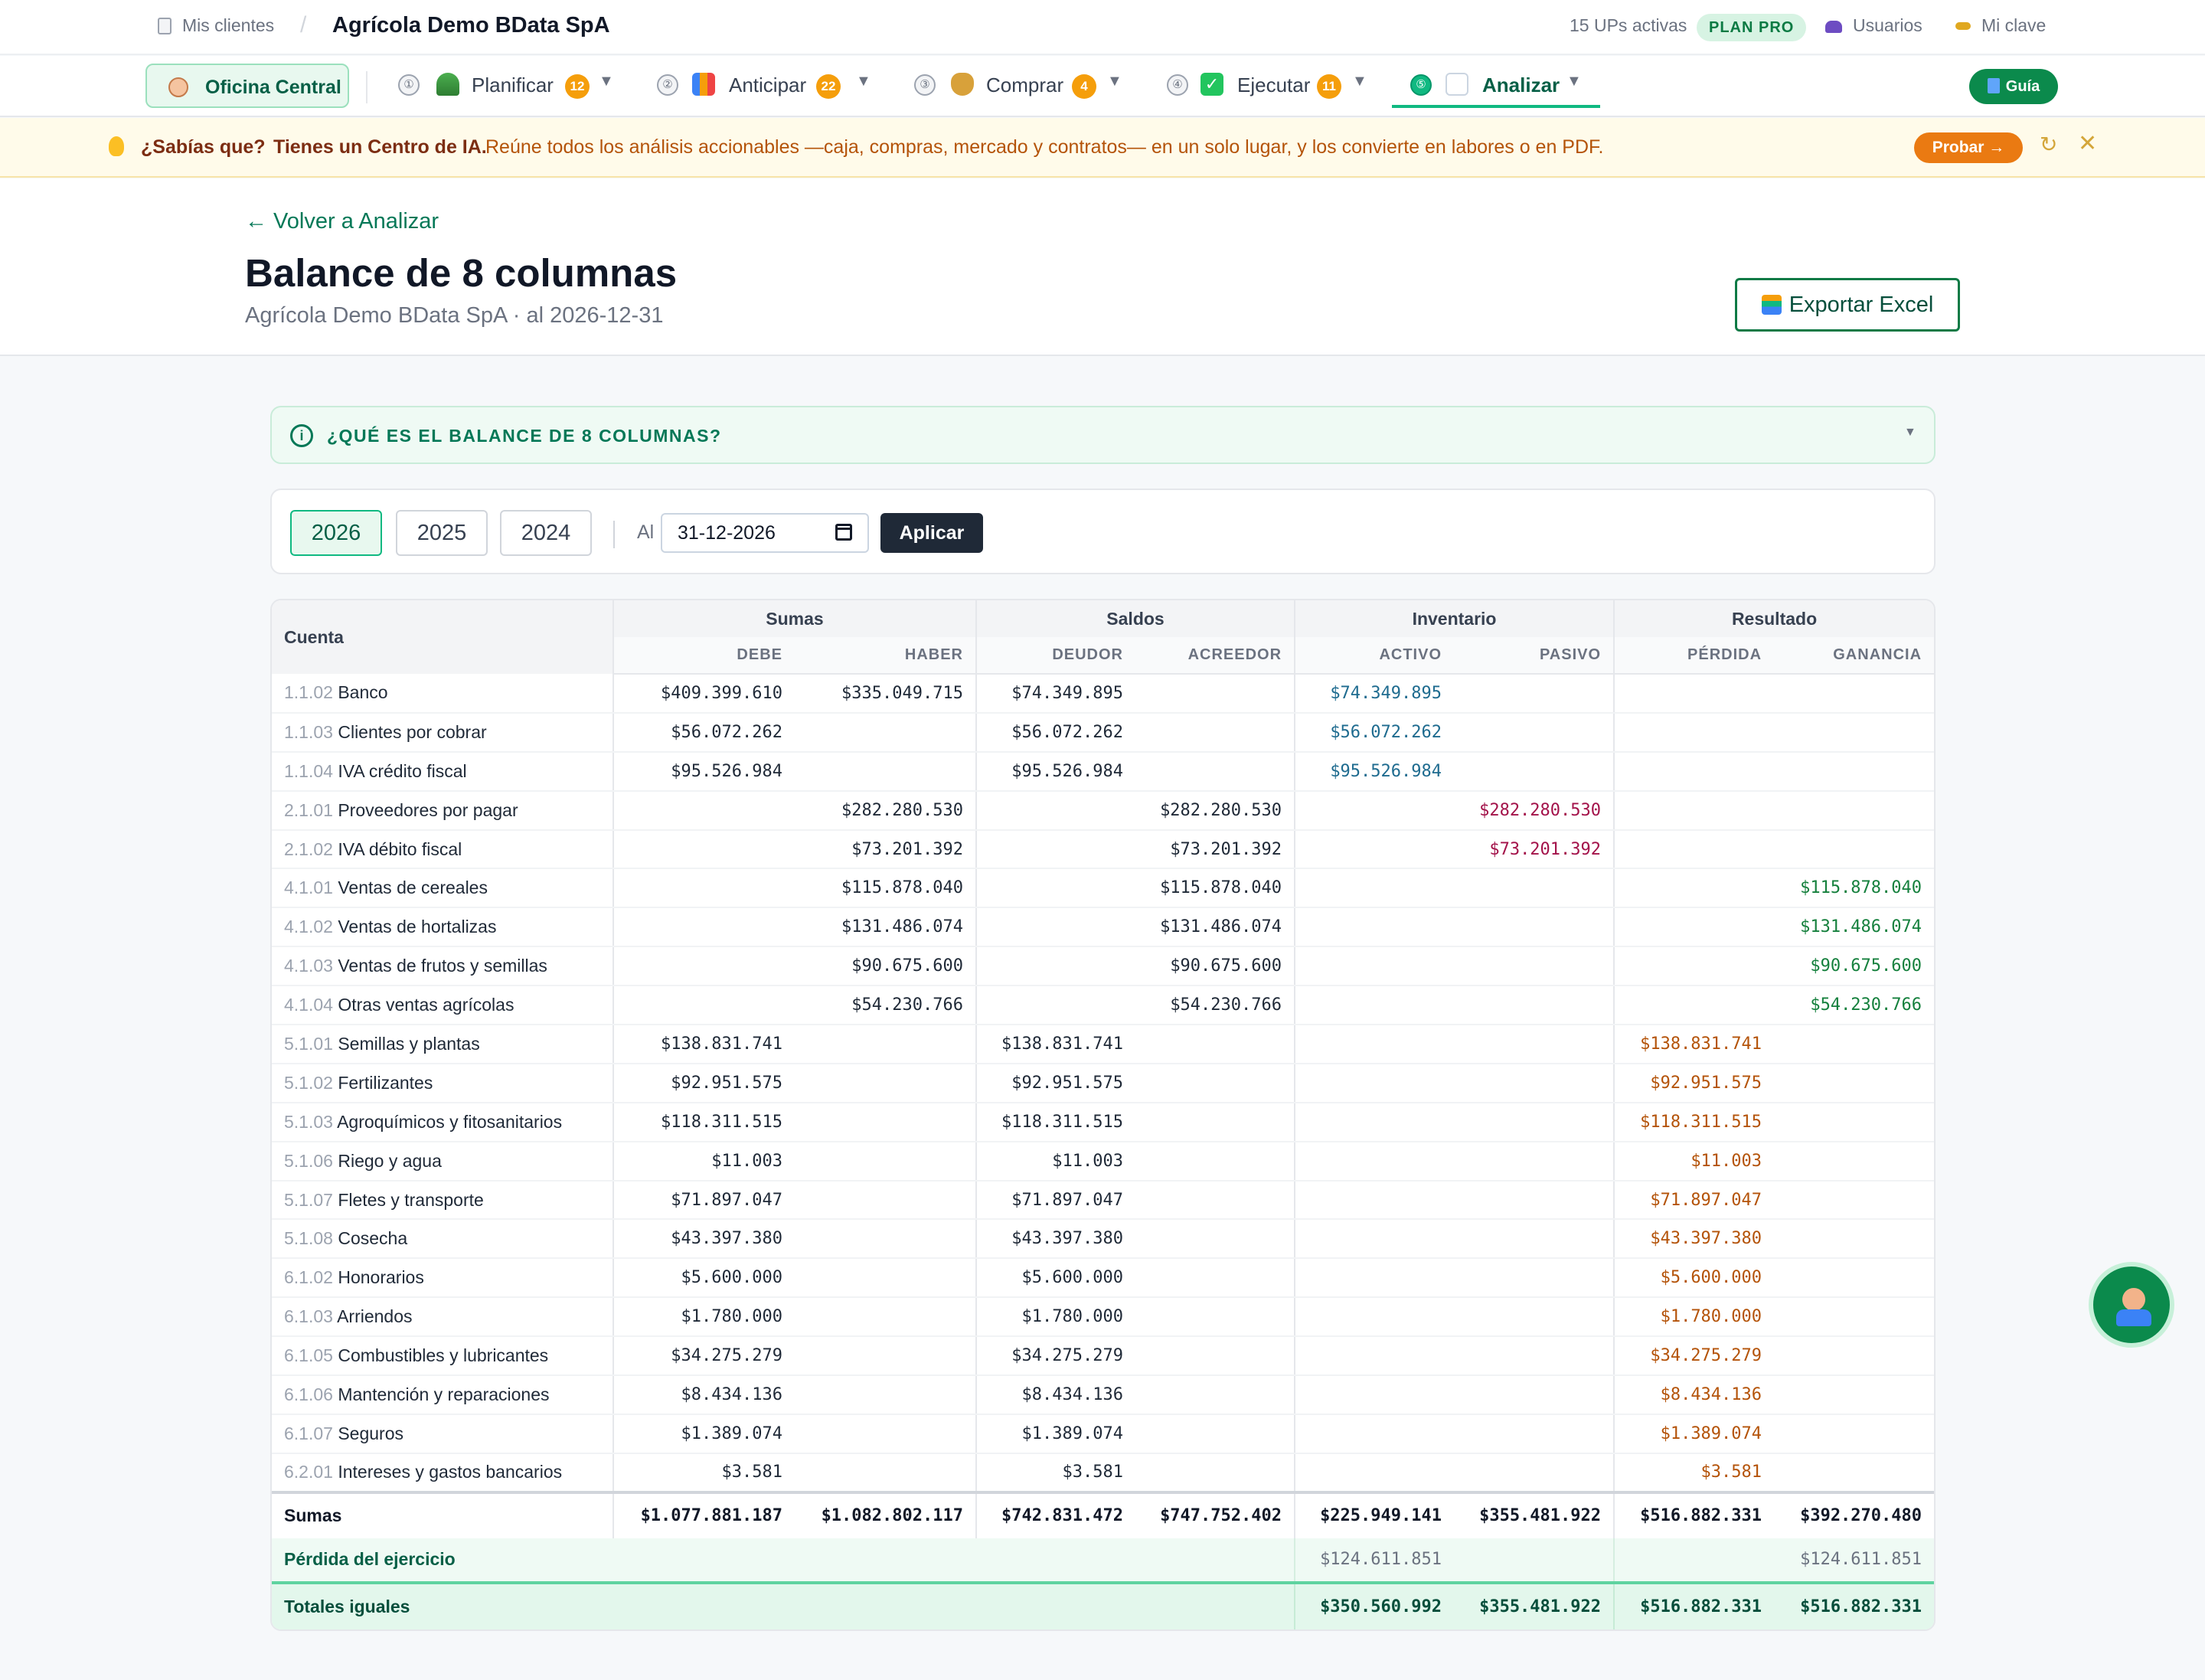  Describe the element at coordinates (301, 435) in the screenshot. I see `info-icon: i` at that location.